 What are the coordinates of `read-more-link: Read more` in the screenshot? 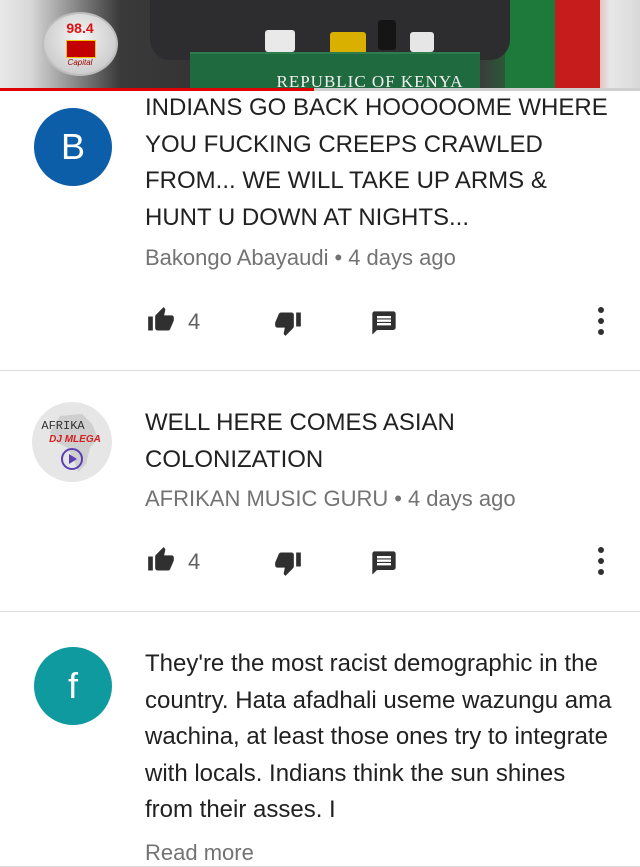 It's located at (199, 853).